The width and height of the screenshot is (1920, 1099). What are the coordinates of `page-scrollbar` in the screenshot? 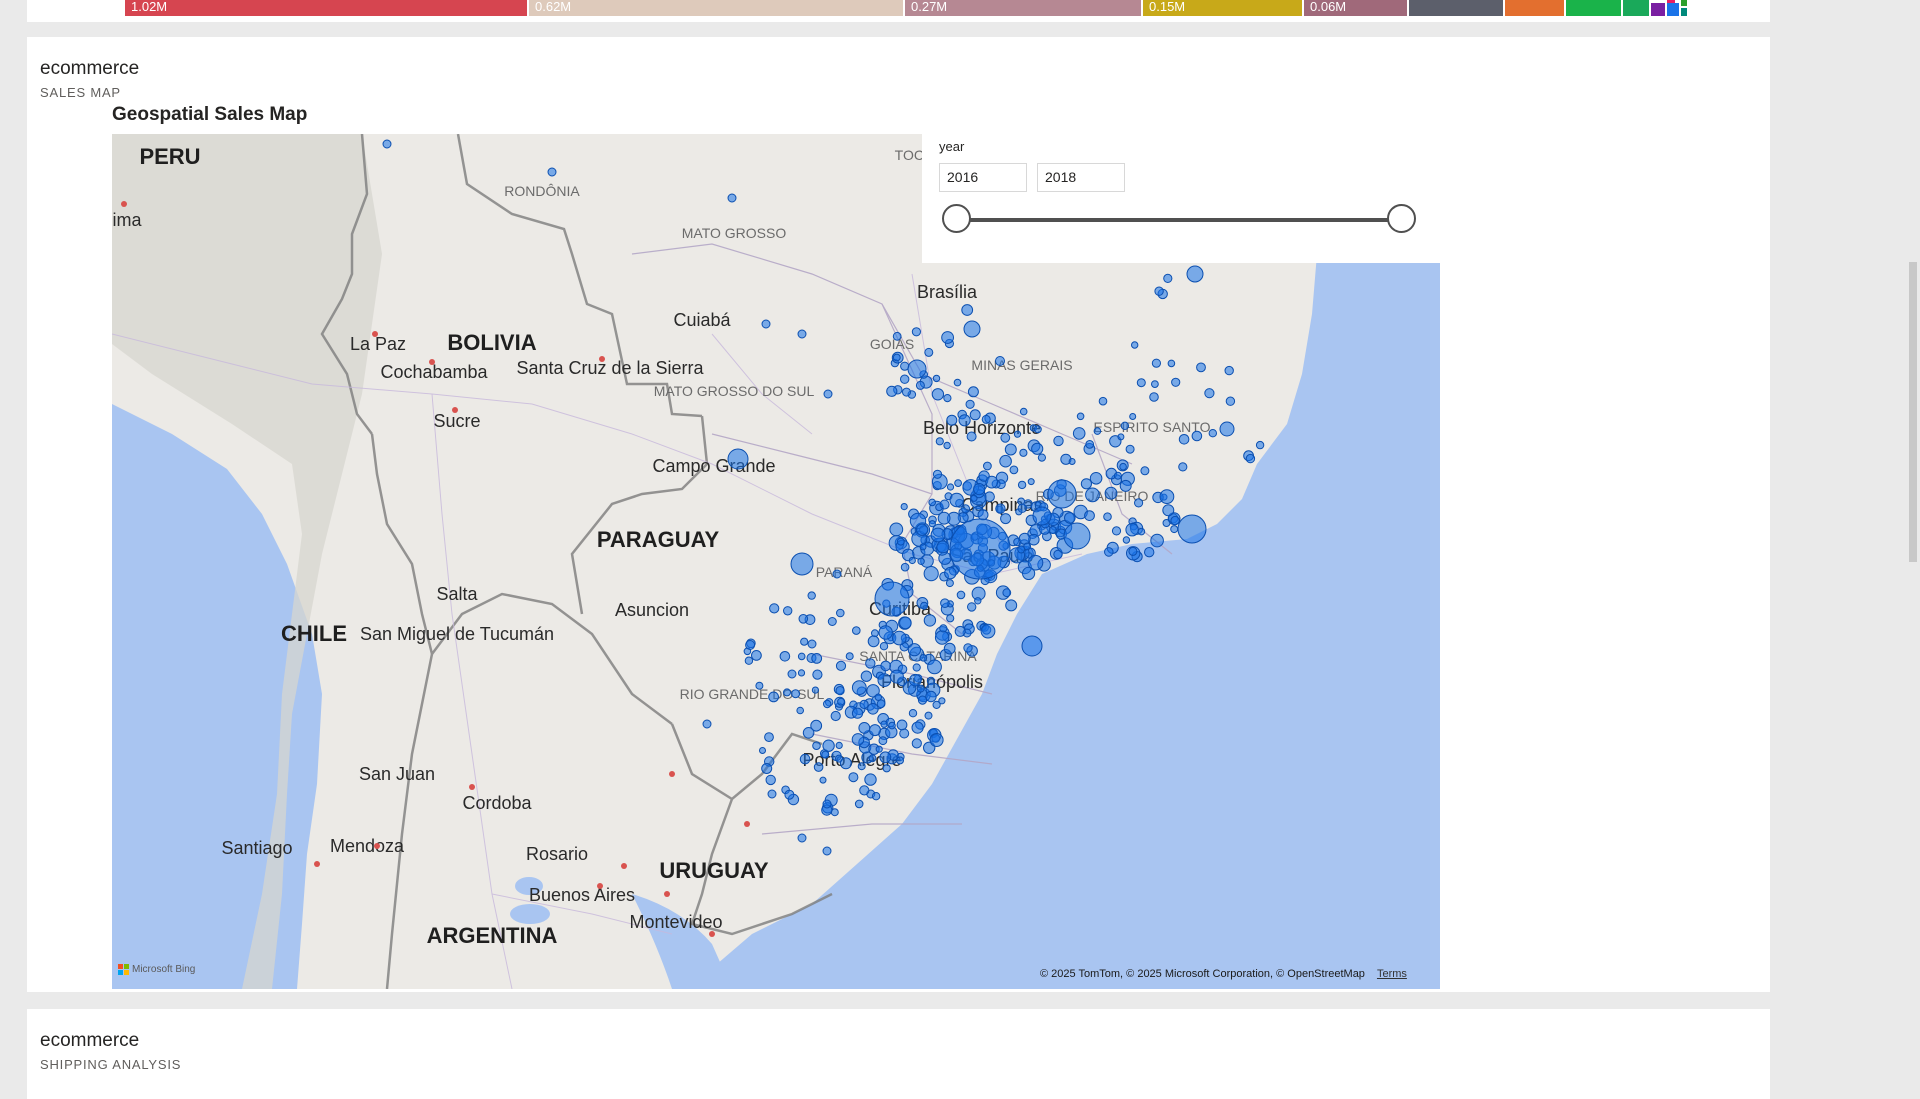 It's located at (1913, 412).